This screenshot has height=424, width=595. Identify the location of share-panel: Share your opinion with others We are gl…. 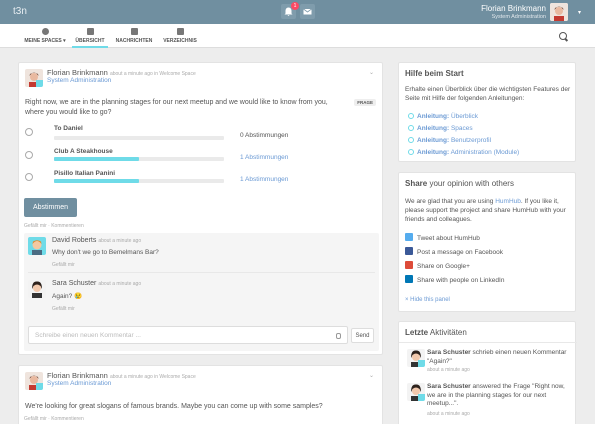
(487, 242).